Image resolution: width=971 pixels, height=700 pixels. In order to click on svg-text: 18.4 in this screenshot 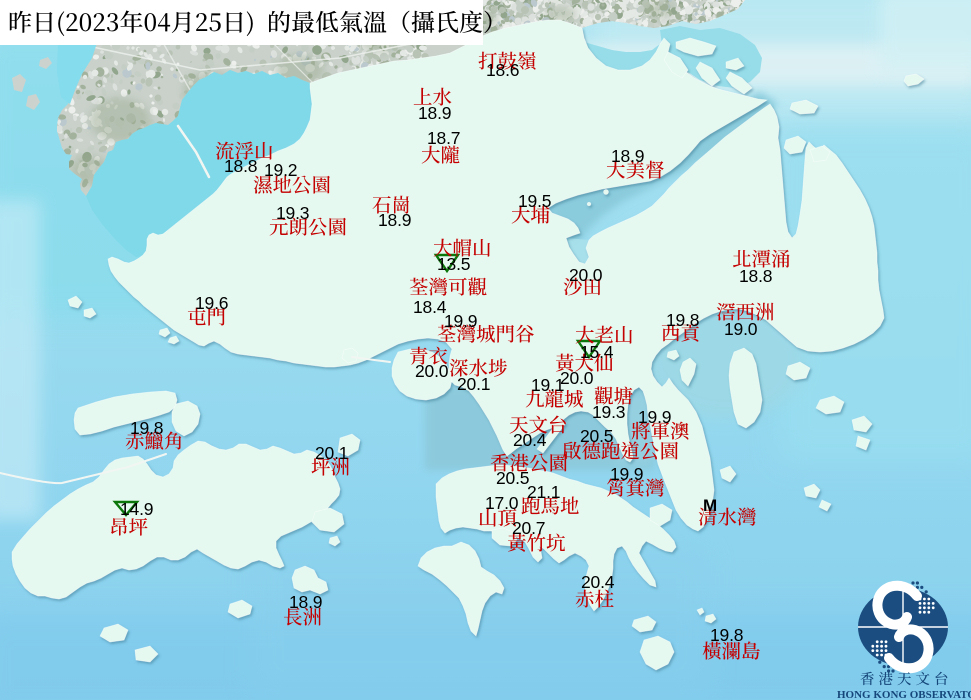, I will do `click(430, 307)`.